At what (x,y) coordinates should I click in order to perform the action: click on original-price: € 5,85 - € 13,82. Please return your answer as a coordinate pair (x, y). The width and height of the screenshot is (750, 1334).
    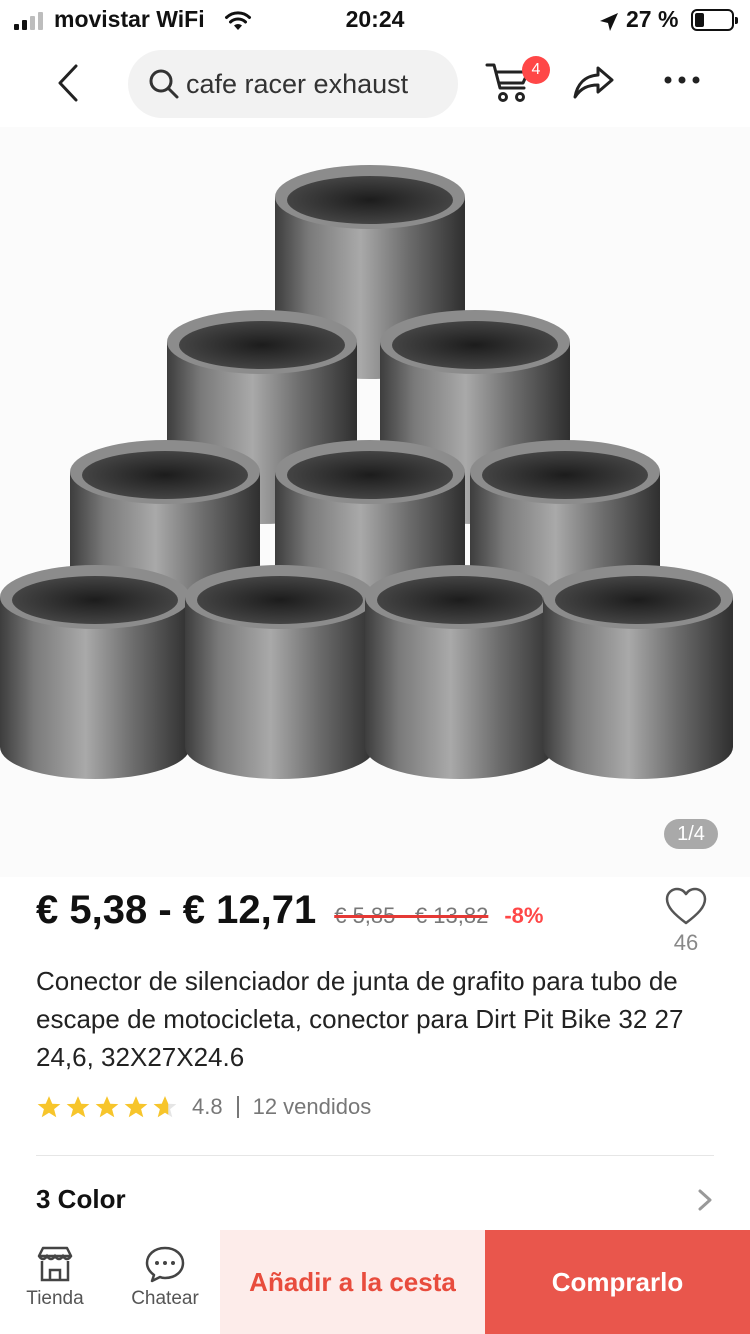
    Looking at the image, I should click on (411, 915).